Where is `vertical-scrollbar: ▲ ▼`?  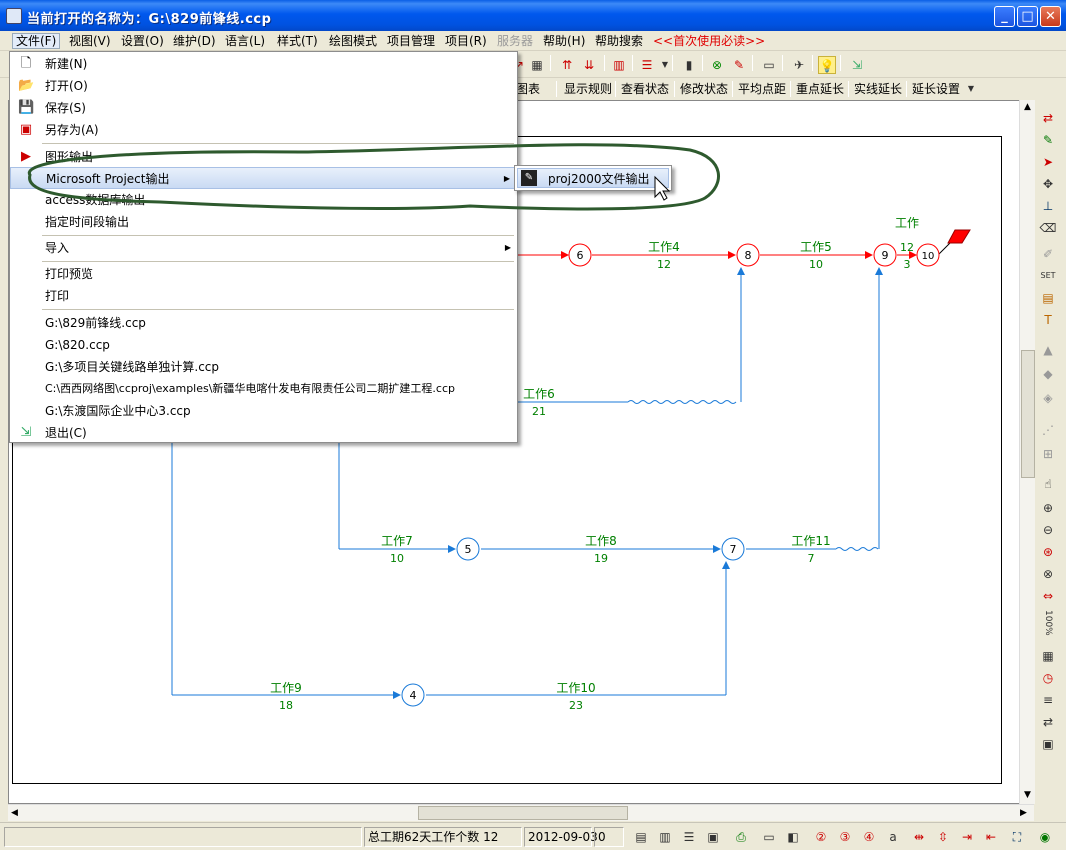 vertical-scrollbar: ▲ ▼ is located at coordinates (1027, 452).